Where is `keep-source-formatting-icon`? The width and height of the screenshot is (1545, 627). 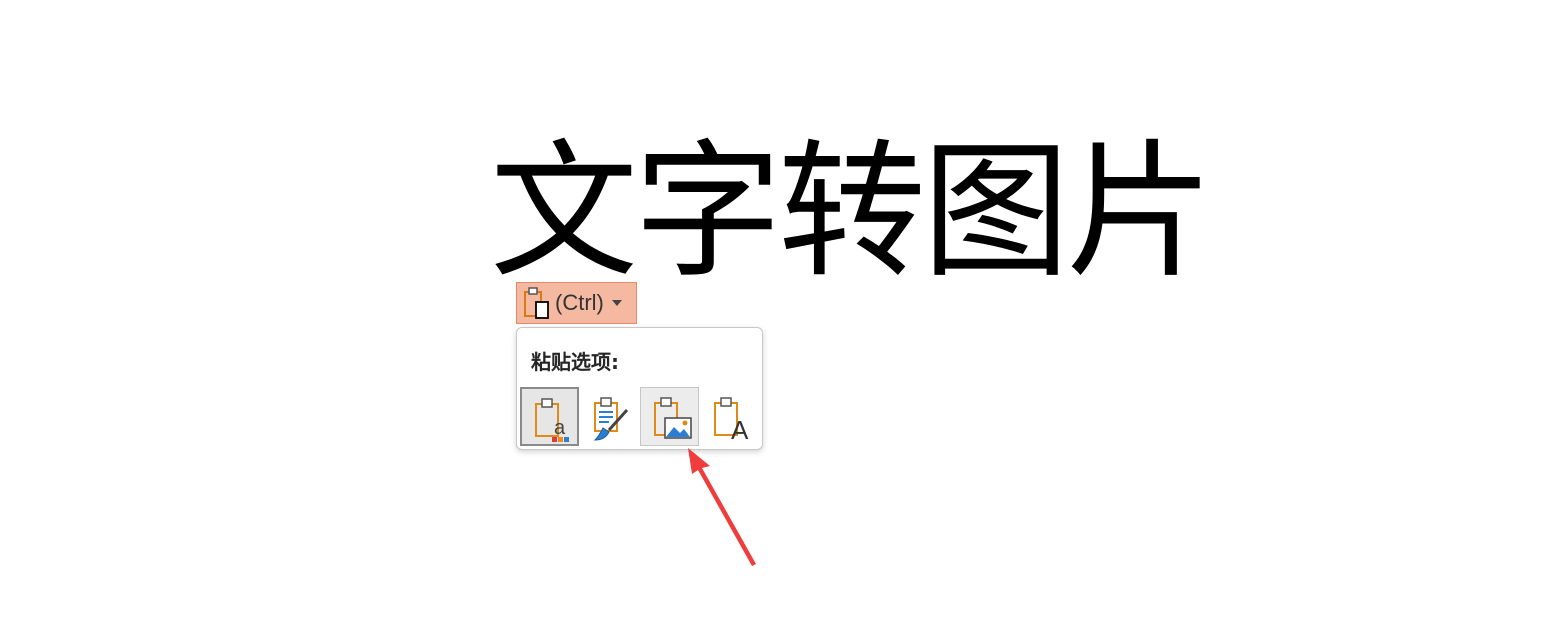
keep-source-formatting-icon is located at coordinates (611, 419).